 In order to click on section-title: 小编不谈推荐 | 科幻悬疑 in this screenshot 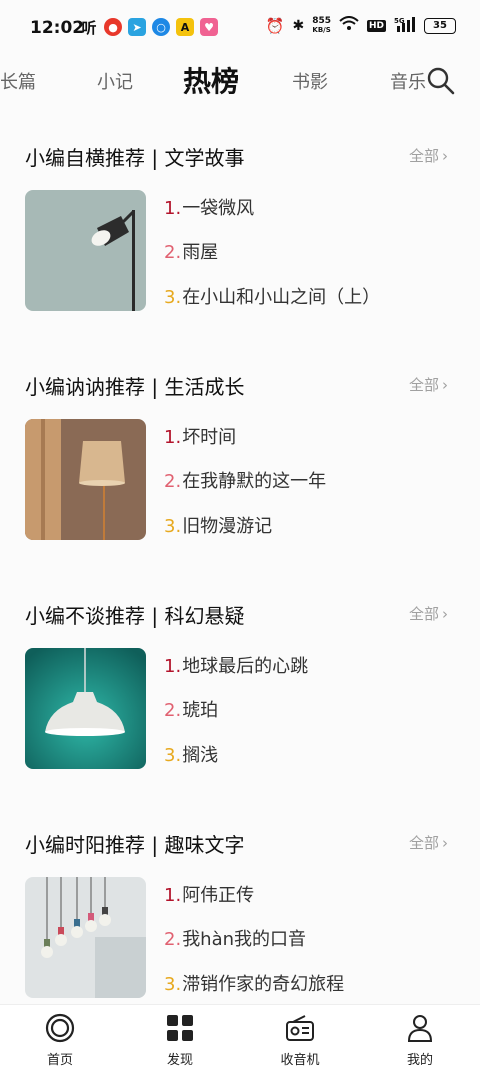, I will do `click(135, 616)`.